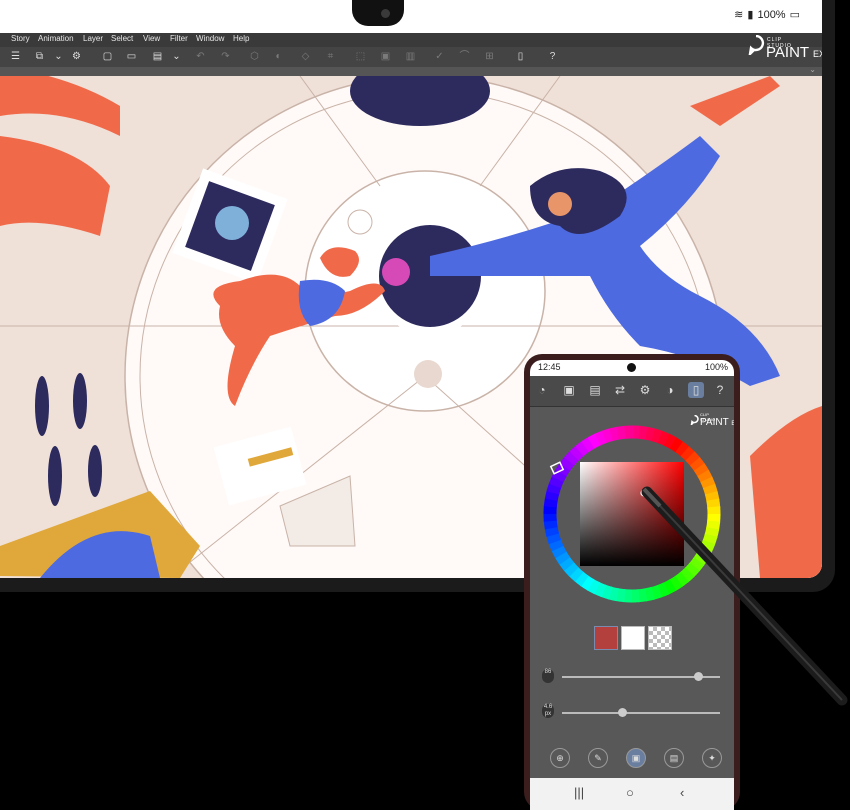 The height and width of the screenshot is (810, 850). Describe the element at coordinates (744, 596) in the screenshot. I see `s-pen-stylus` at that location.